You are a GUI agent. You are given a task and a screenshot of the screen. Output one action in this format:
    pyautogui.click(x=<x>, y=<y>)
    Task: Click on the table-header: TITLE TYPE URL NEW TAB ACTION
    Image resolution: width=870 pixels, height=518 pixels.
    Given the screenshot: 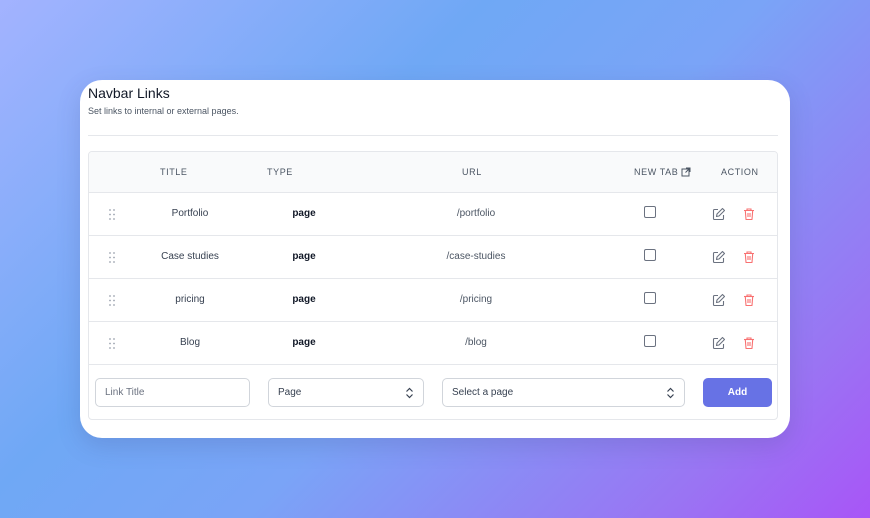 What is the action you would take?
    pyautogui.click(x=433, y=172)
    